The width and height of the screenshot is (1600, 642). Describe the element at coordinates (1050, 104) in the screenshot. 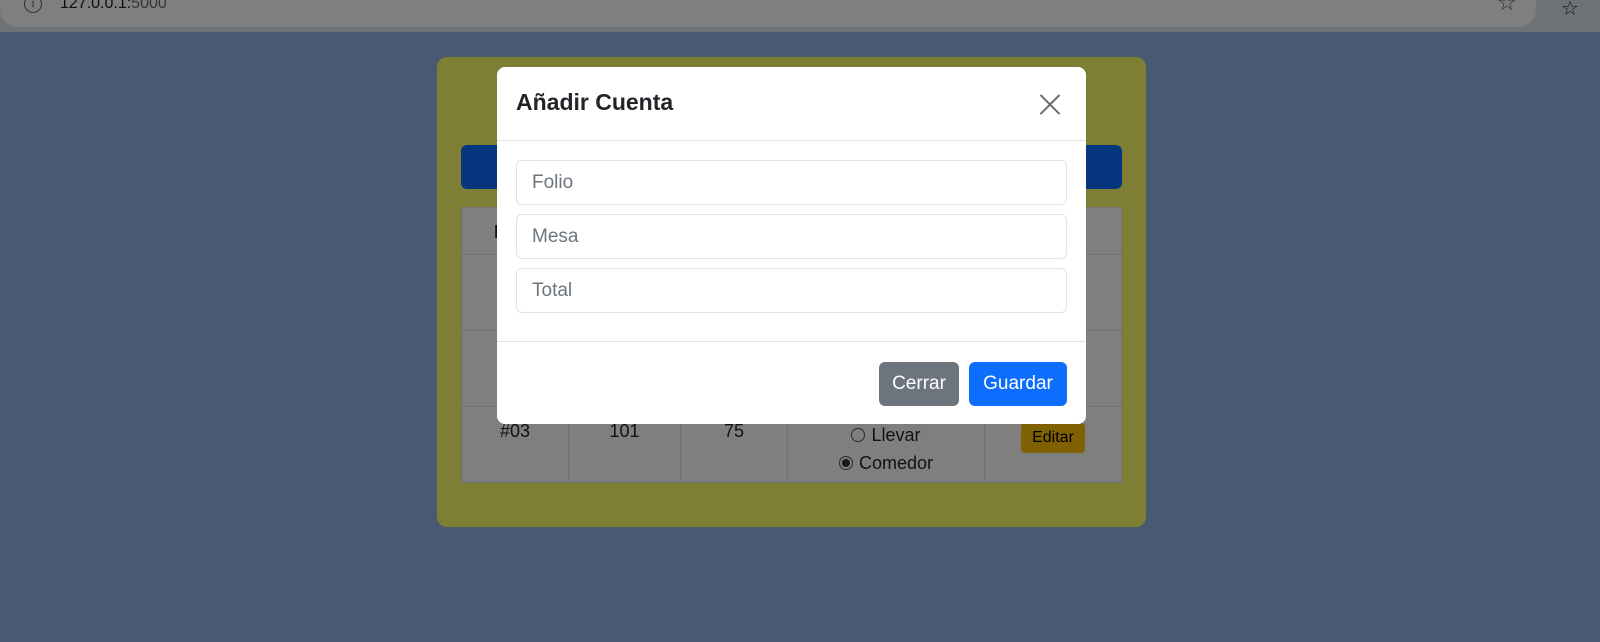

I see `close-icon` at that location.